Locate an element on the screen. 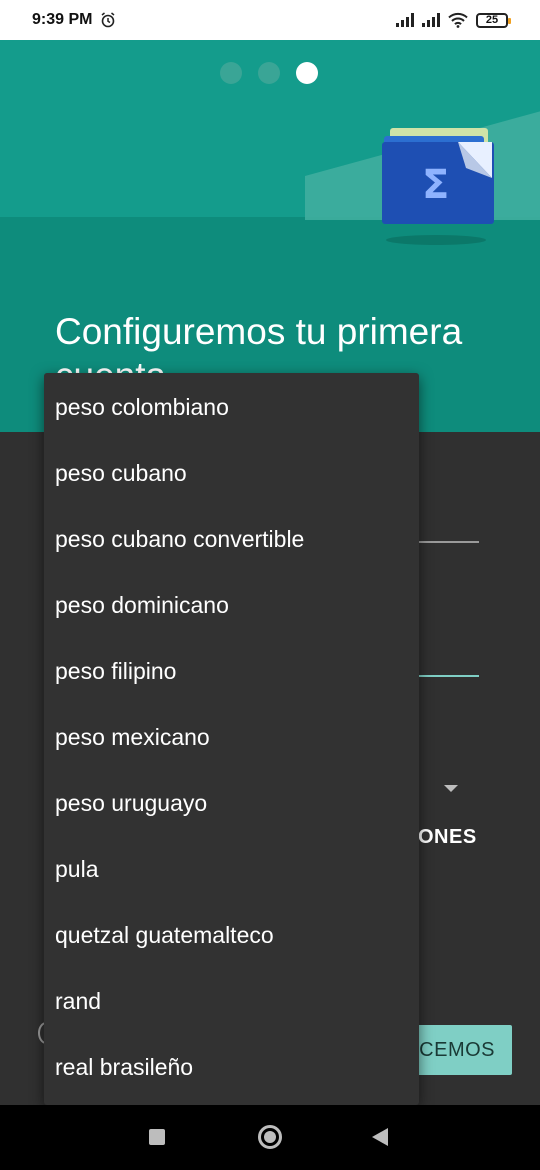 This screenshot has height=1170, width=540. balance-underline is located at coordinates (448, 676).